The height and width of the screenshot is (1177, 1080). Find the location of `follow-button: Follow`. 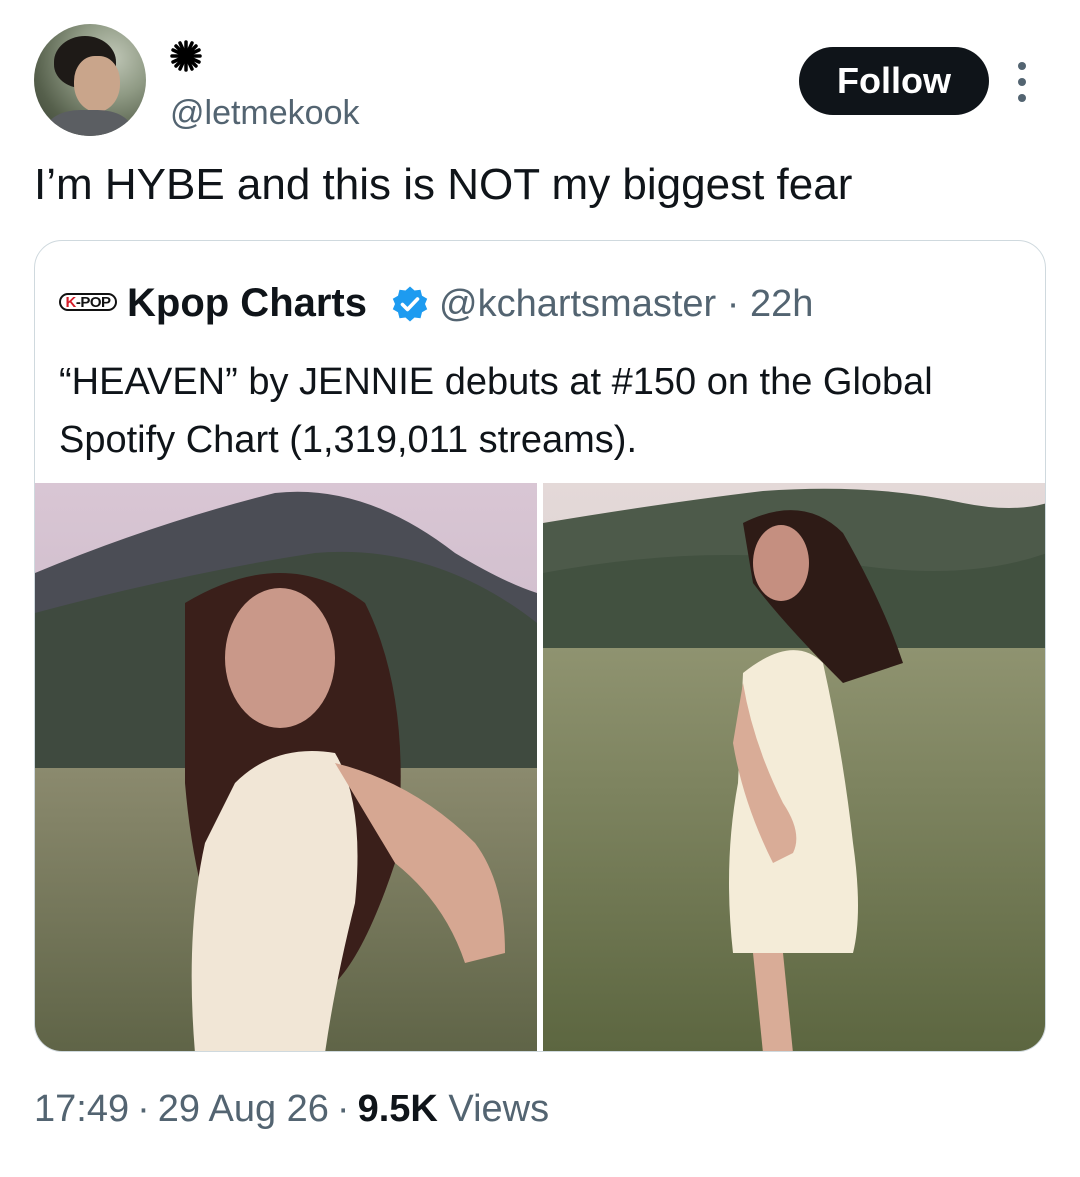

follow-button: Follow is located at coordinates (894, 81).